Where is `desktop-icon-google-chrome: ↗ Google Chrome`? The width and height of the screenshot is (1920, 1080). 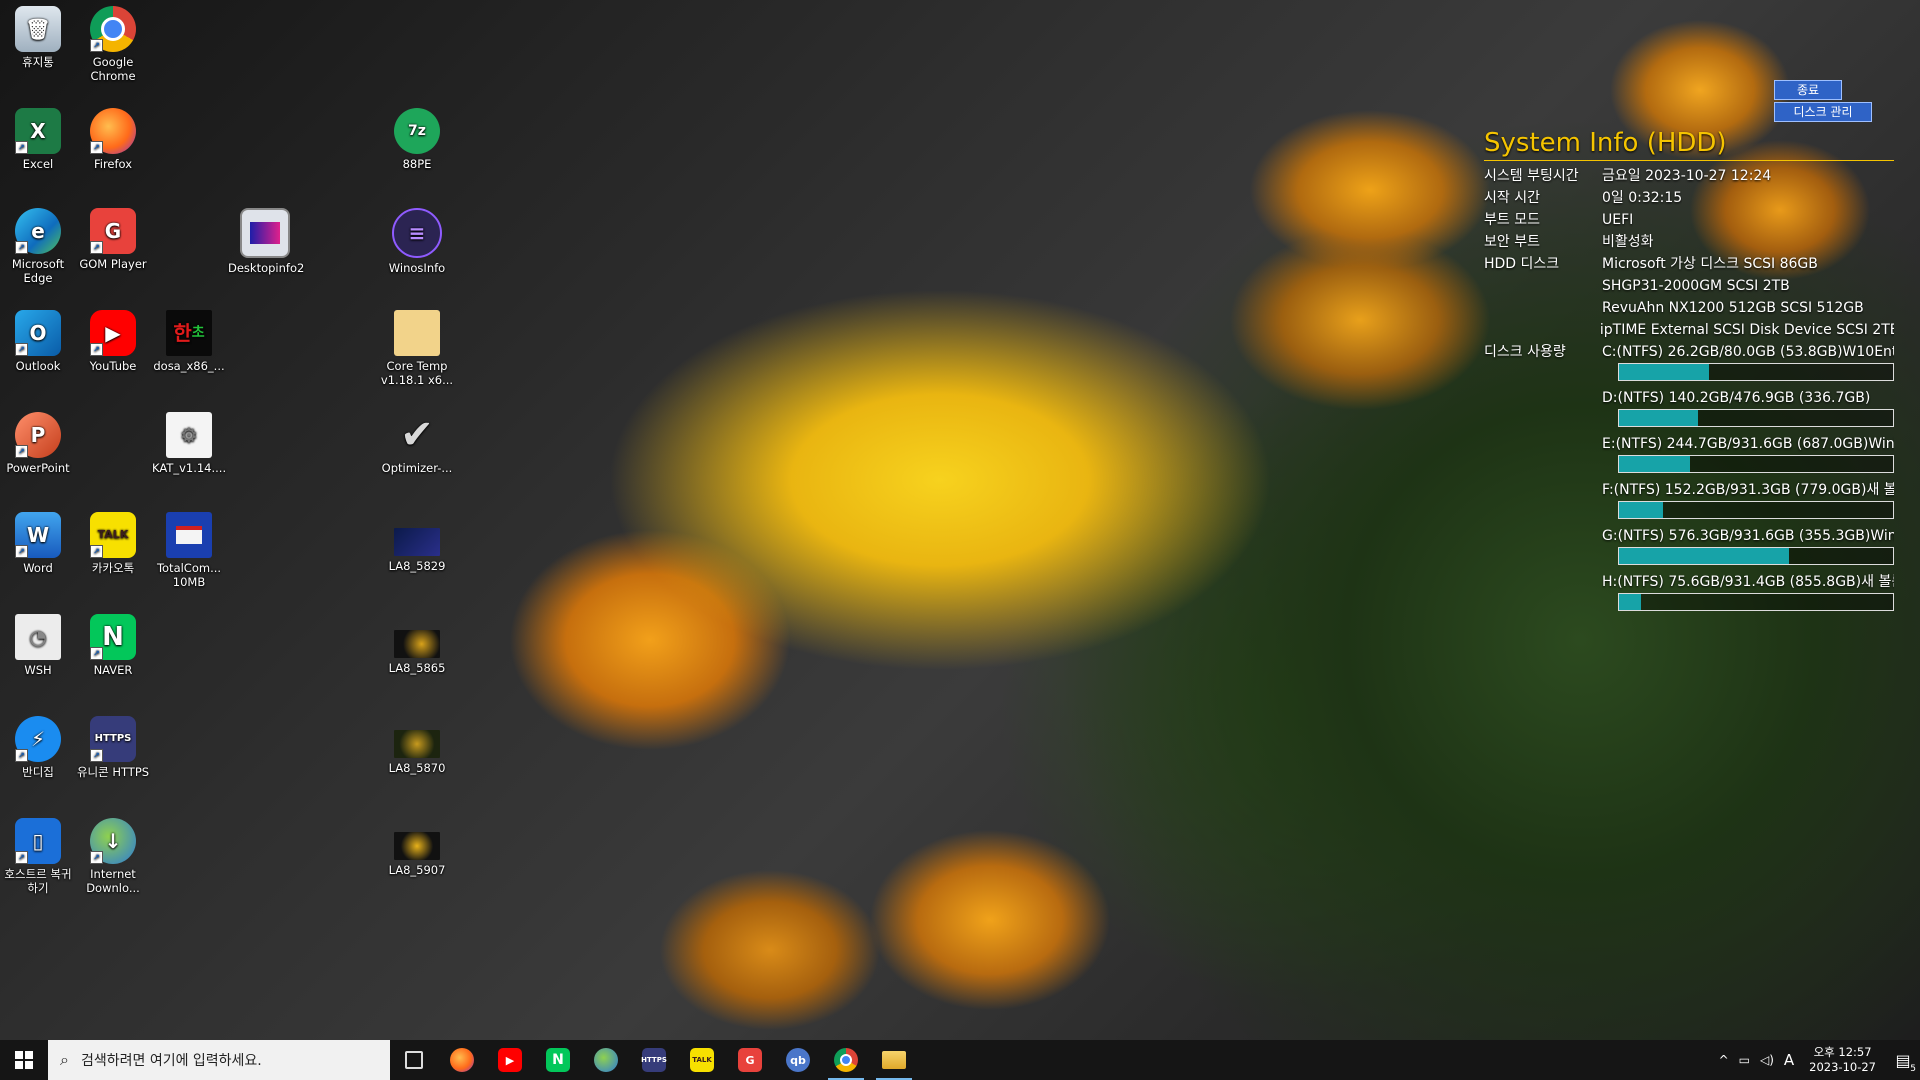 desktop-icon-google-chrome: ↗ Google Chrome is located at coordinates (113, 44).